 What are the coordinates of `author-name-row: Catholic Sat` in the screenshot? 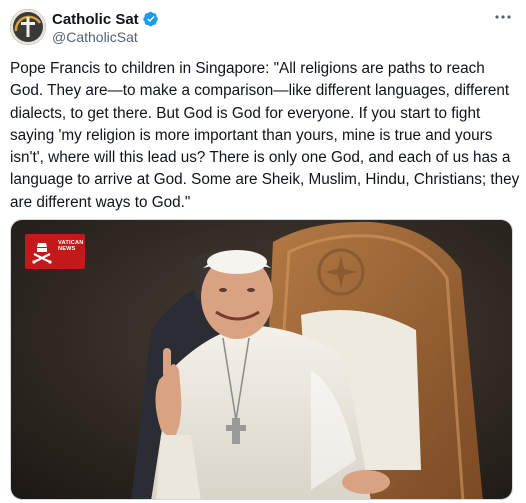 It's located at (105, 19).